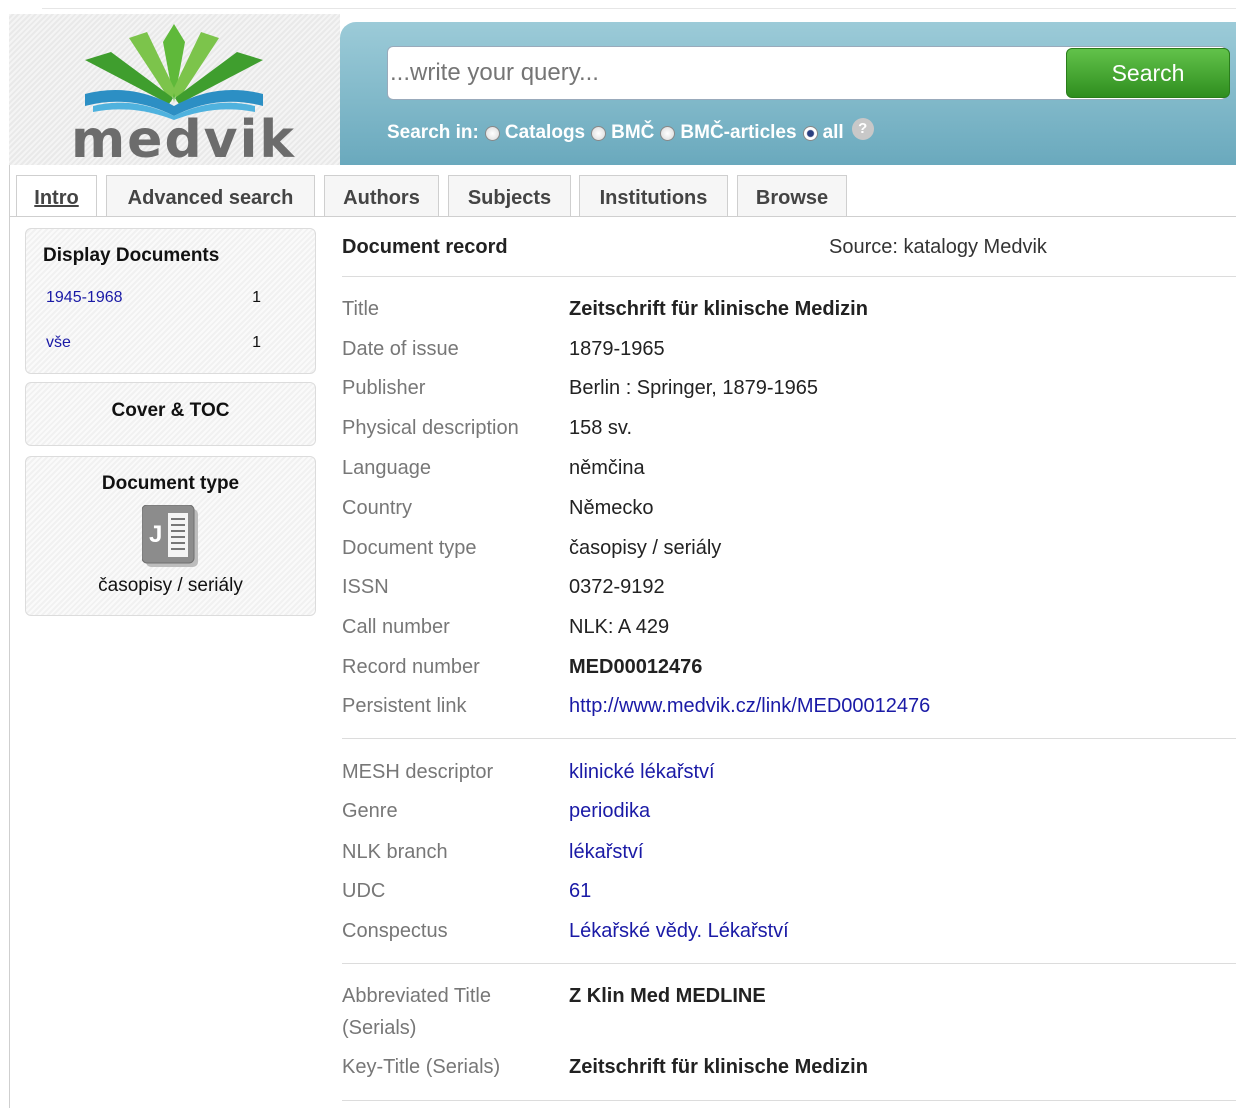 This screenshot has height=1108, width=1236. I want to click on cover-toc-panel: Cover & TOC, so click(170, 414).